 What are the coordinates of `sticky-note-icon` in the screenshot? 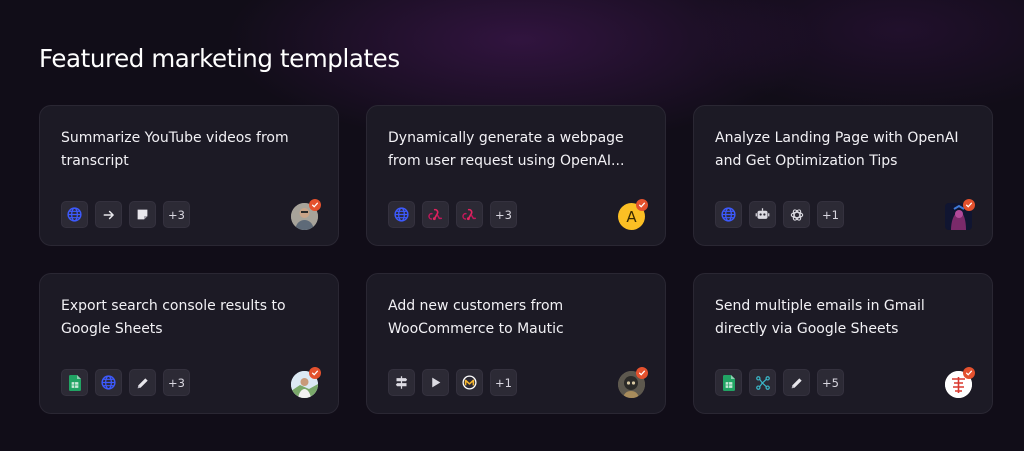 It's located at (142, 214).